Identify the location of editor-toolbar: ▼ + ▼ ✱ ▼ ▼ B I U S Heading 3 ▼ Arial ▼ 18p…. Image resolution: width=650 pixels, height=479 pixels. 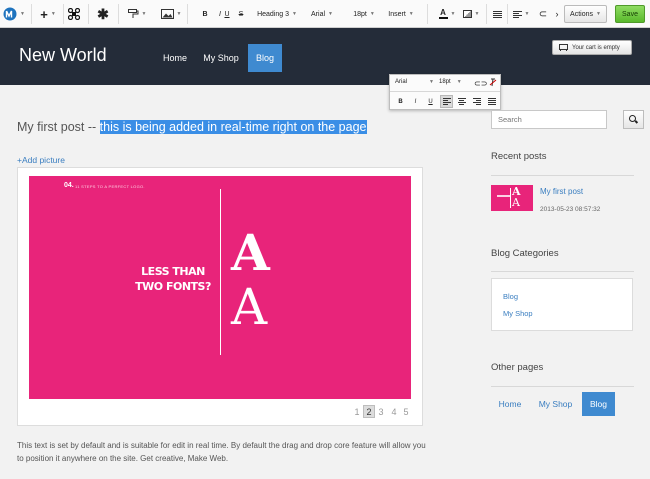
(325, 14).